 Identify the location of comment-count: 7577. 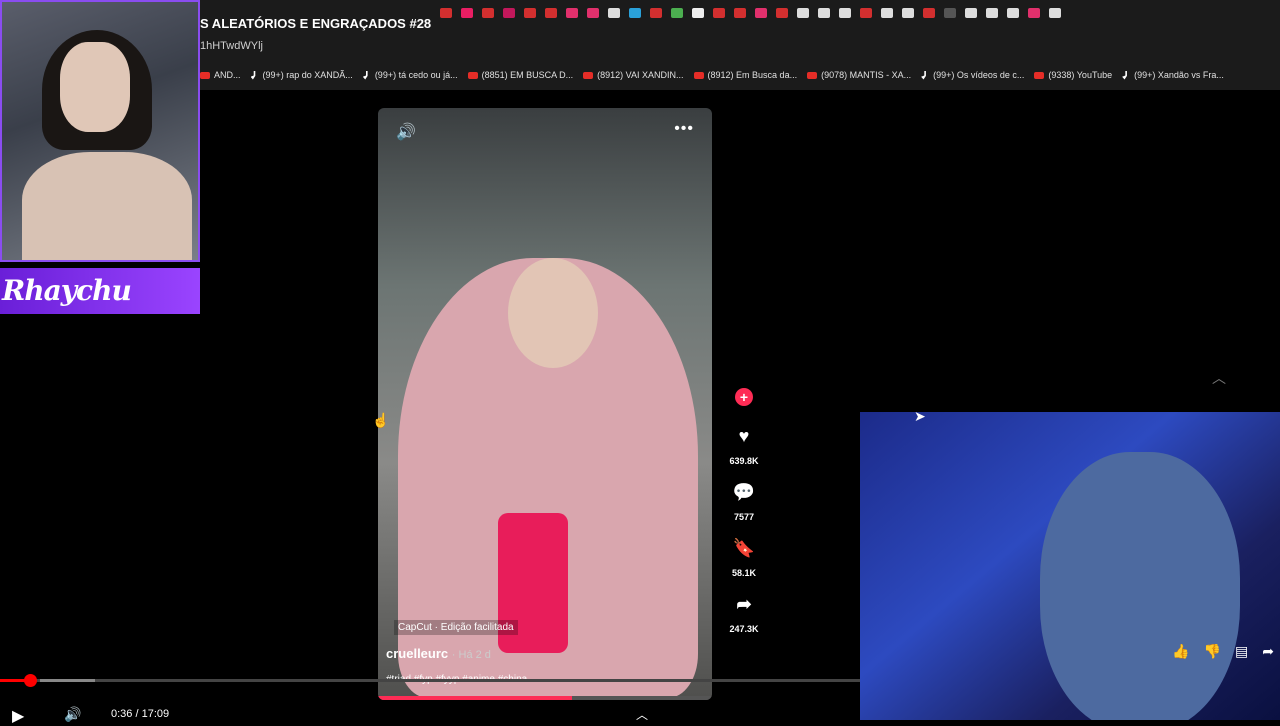
(744, 517).